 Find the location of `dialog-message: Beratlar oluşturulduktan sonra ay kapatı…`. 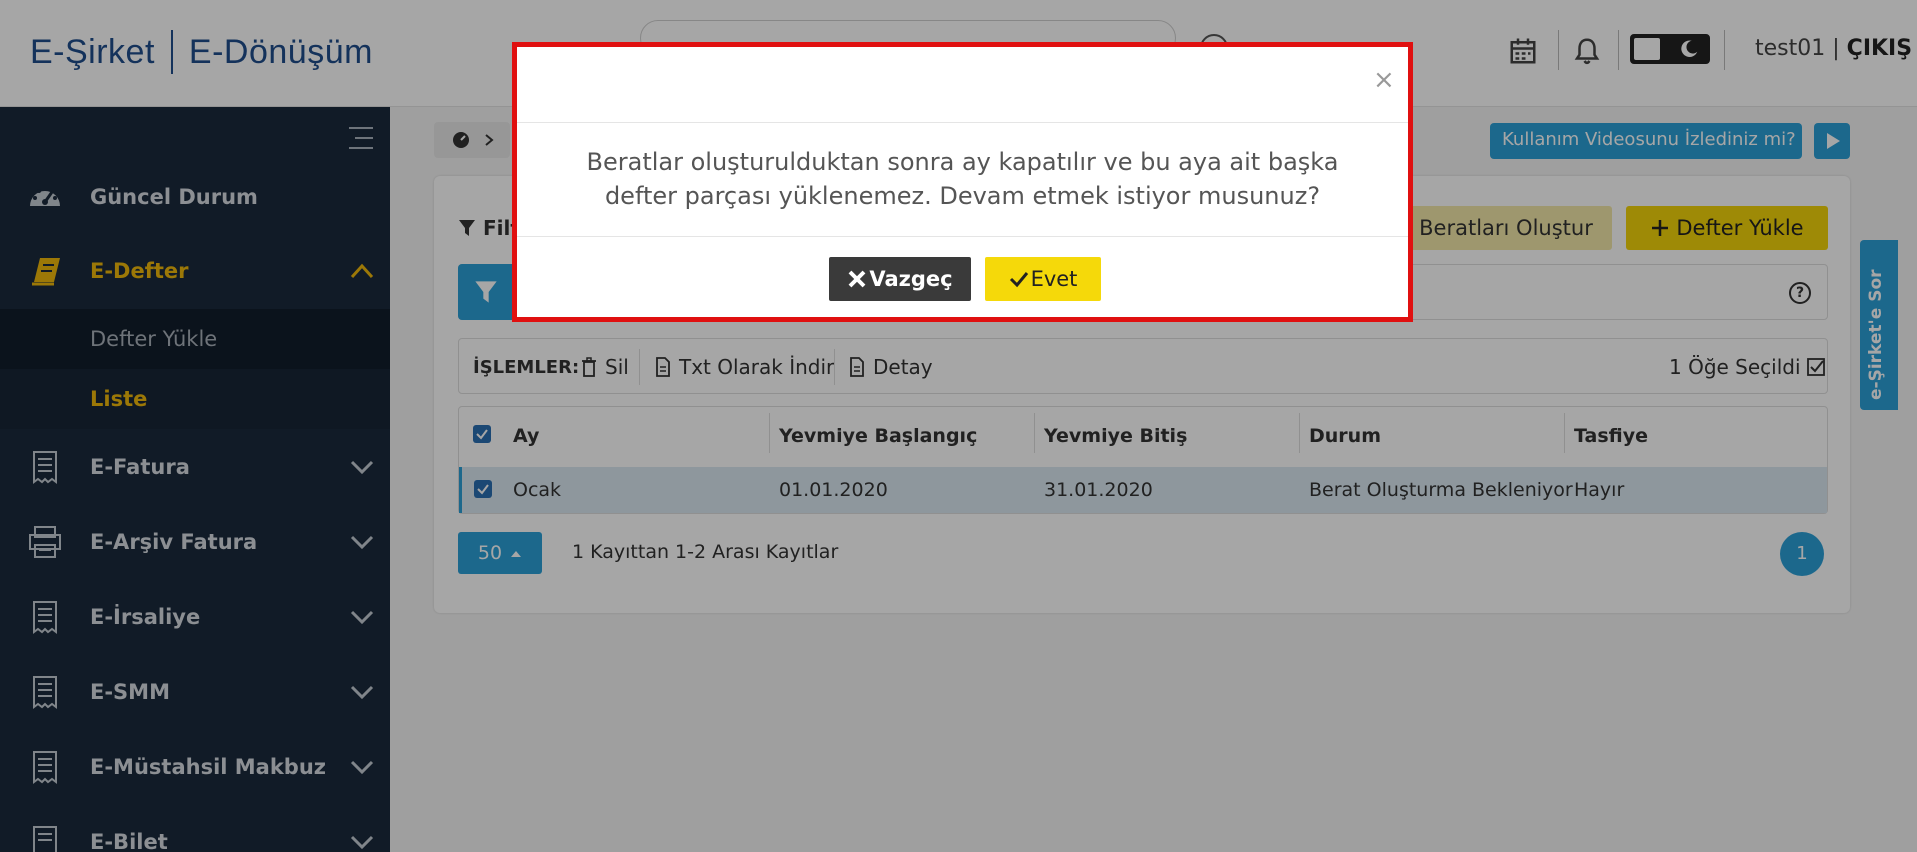

dialog-message: Beratlar oluşturulduktan sonra ay kapatı… is located at coordinates (962, 179).